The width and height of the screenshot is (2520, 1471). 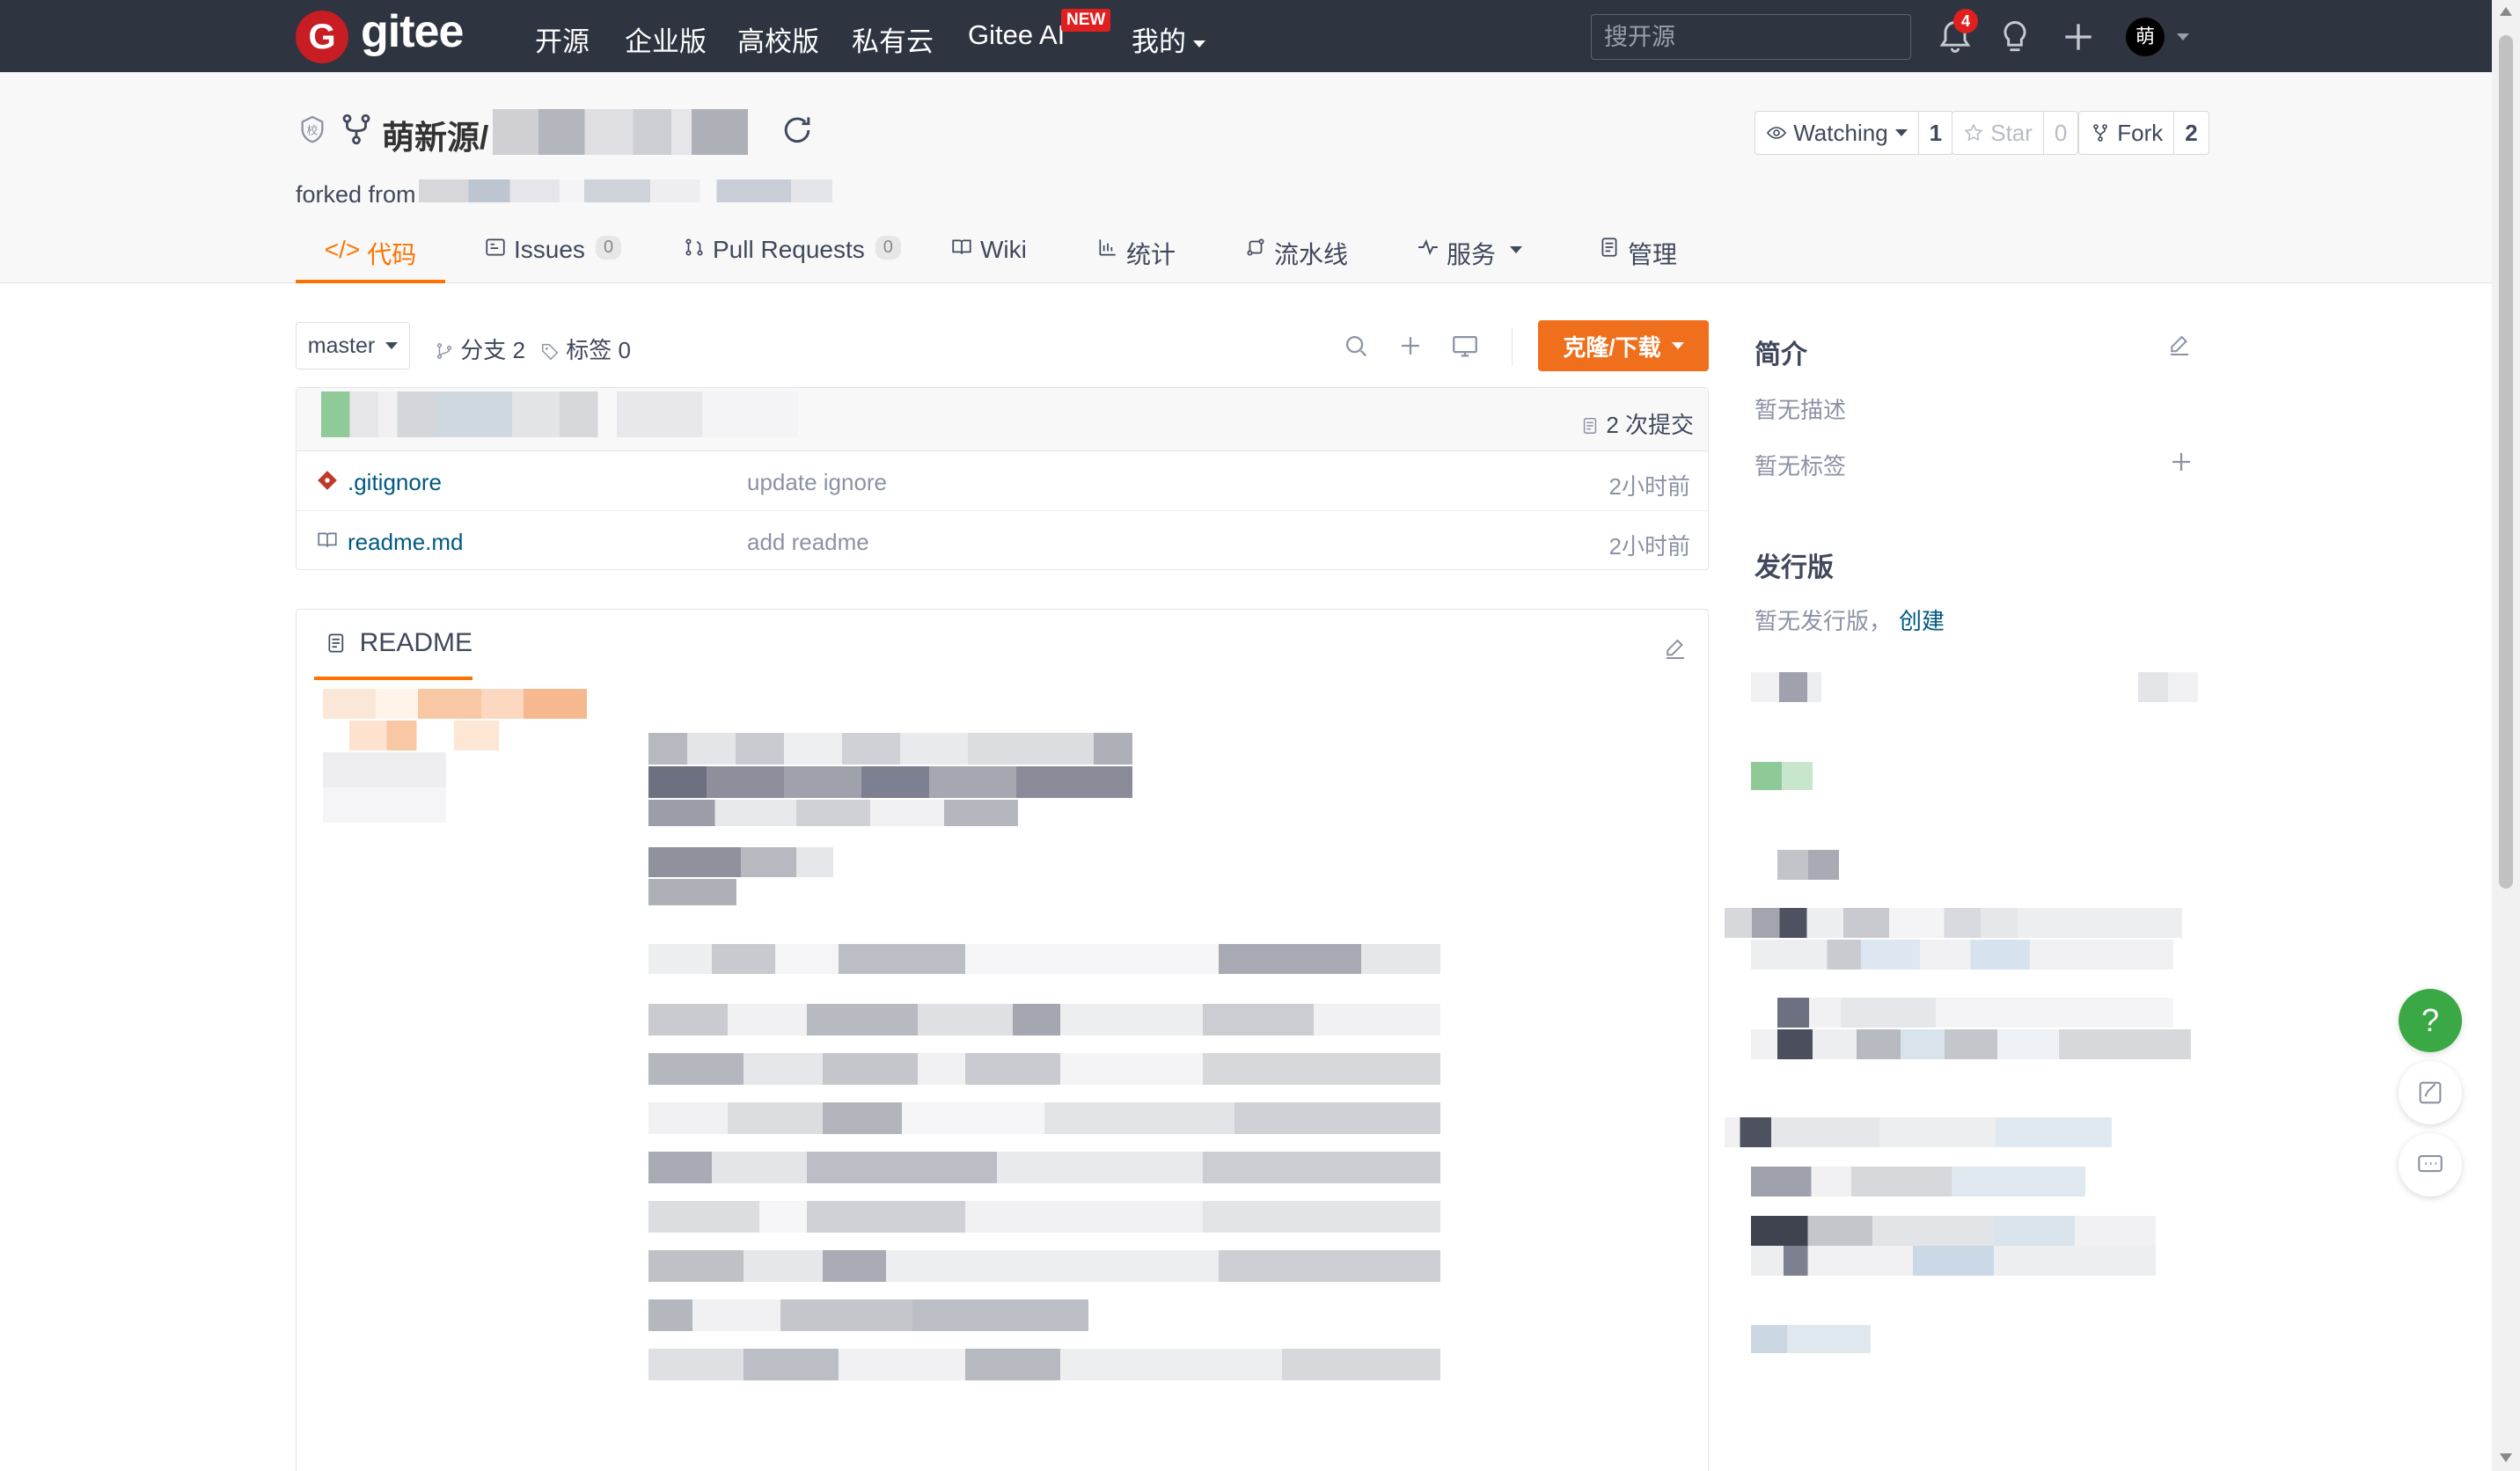 What do you see at coordinates (2012, 132) in the screenshot?
I see `star-label: Star` at bounding box center [2012, 132].